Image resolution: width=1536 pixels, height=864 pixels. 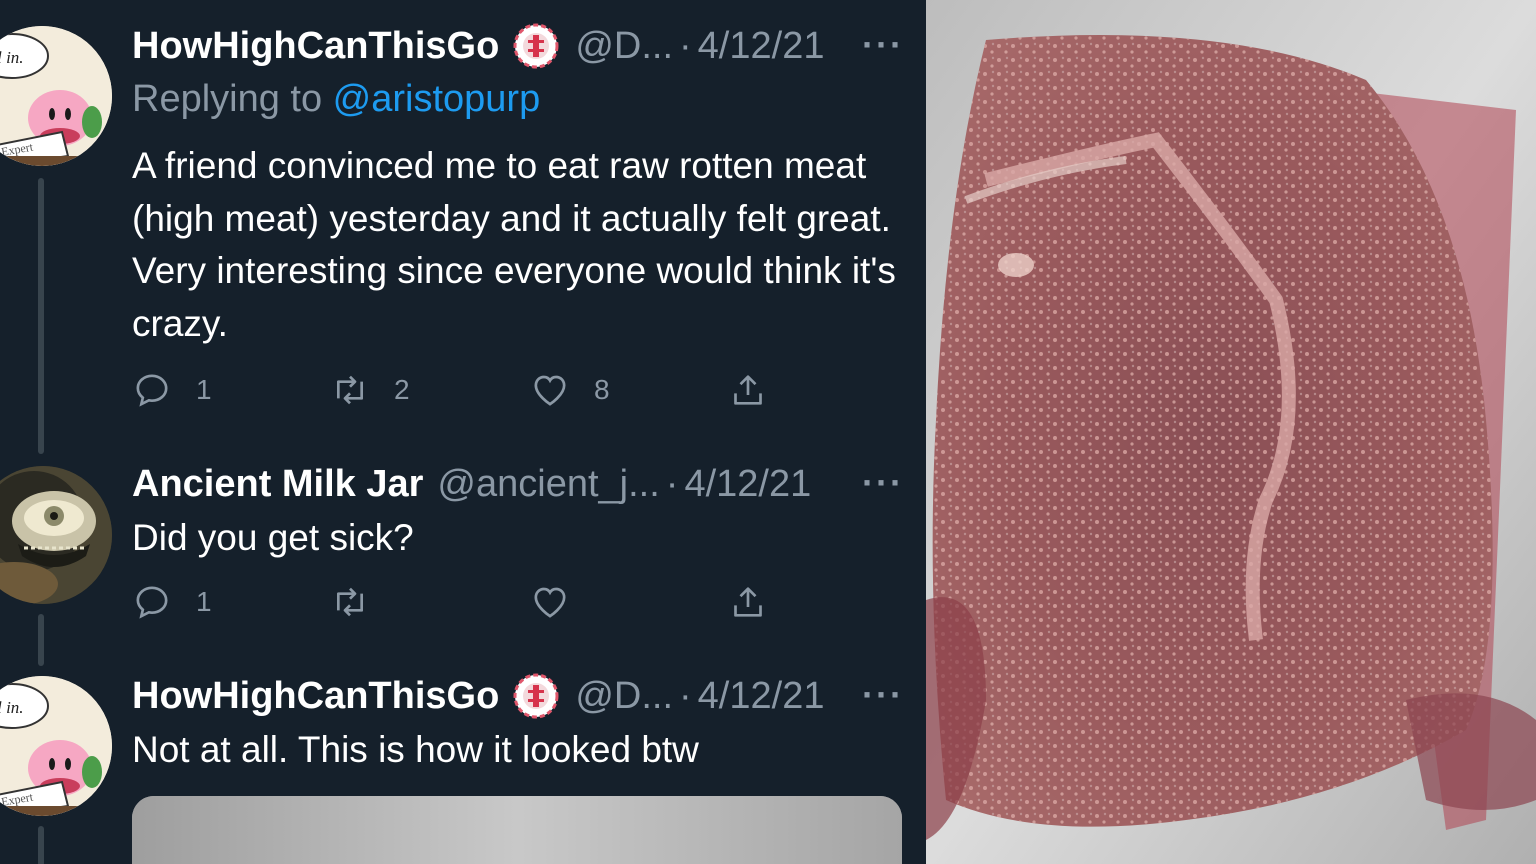 What do you see at coordinates (602, 389) in the screenshot?
I see `like-count: 8` at bounding box center [602, 389].